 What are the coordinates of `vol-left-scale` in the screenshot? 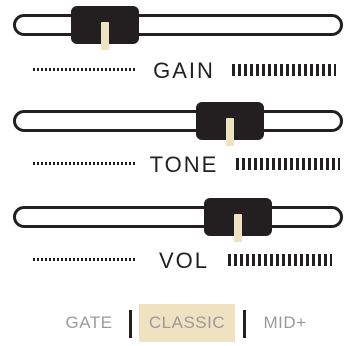 It's located at (85, 260).